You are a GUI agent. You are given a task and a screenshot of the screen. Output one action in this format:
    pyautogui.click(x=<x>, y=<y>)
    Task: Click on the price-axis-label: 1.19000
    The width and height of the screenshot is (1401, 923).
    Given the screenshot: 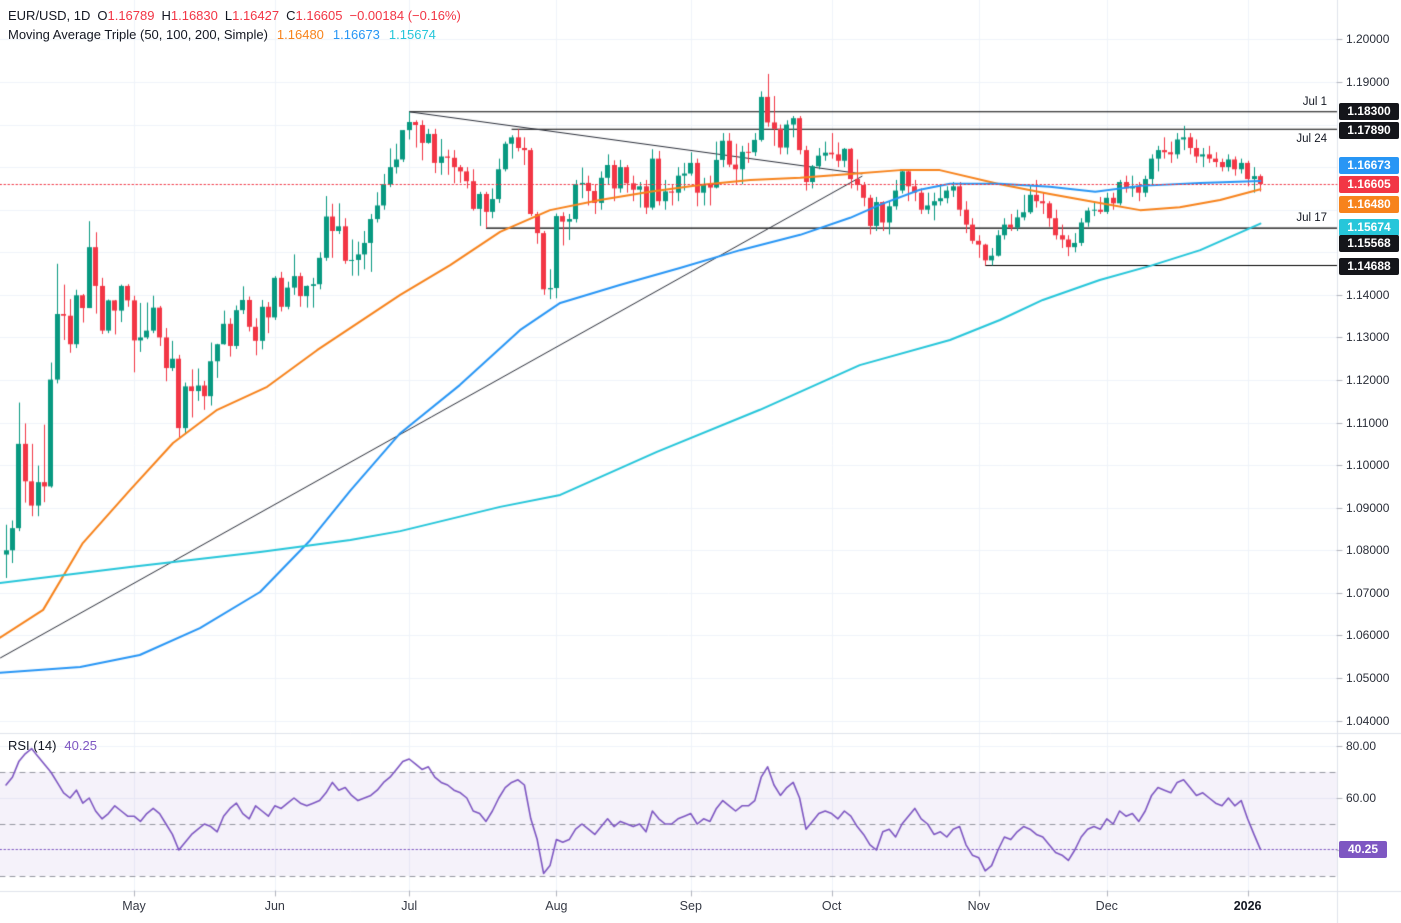 What is the action you would take?
    pyautogui.click(x=1368, y=82)
    